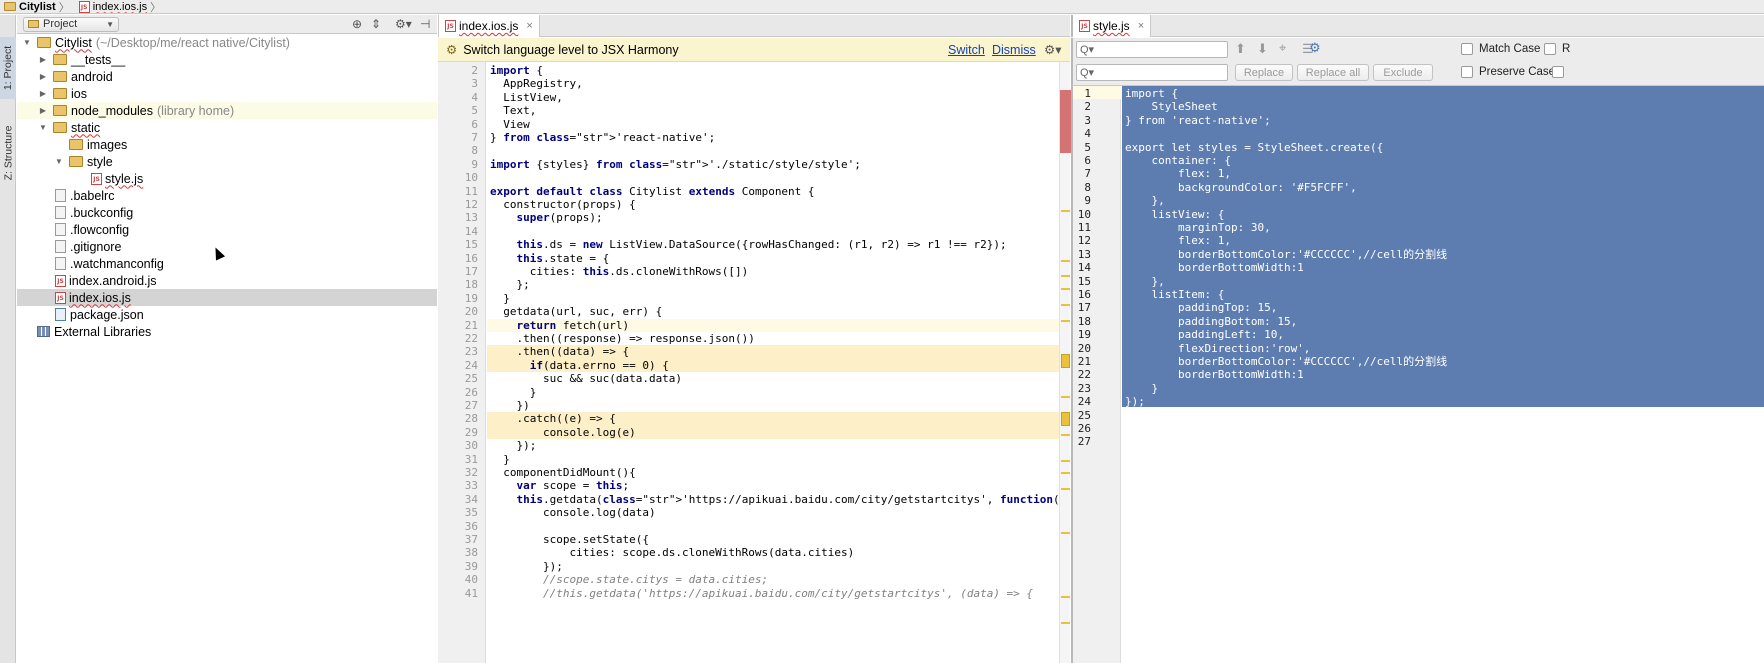 The image size is (1764, 663). What do you see at coordinates (471, 539) in the screenshot?
I see `line-number: 37` at bounding box center [471, 539].